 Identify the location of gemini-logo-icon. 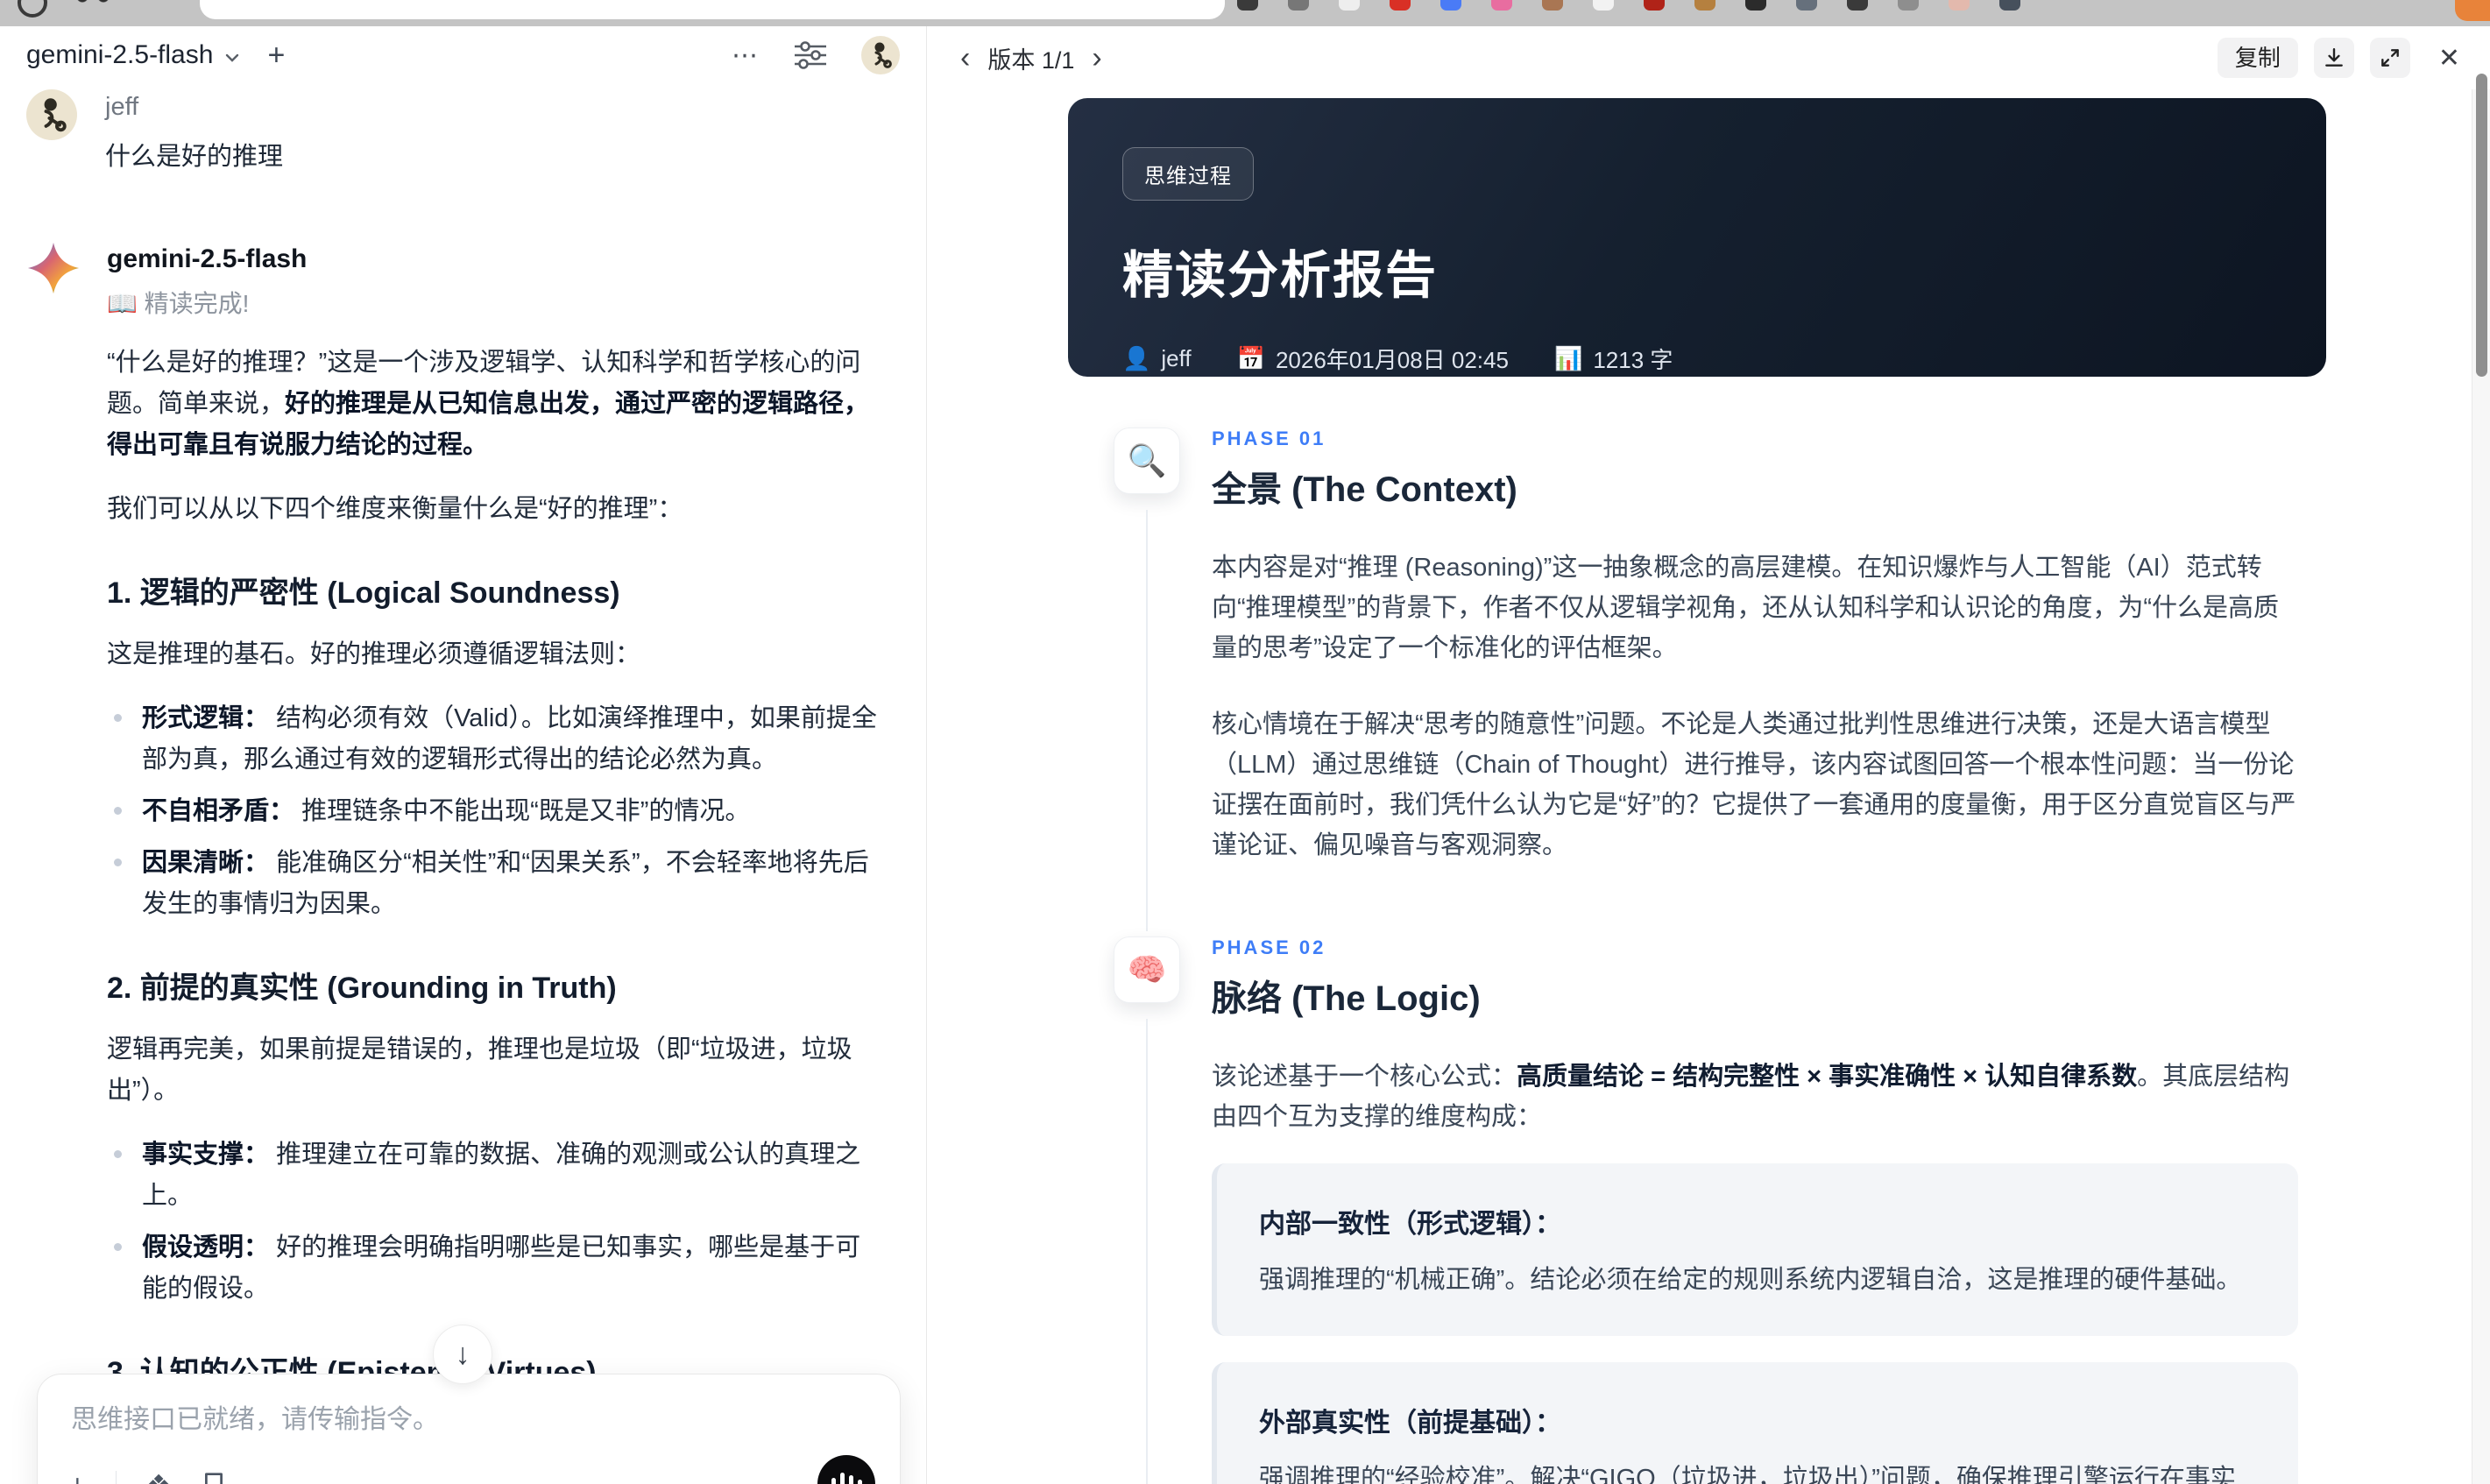
(53, 270).